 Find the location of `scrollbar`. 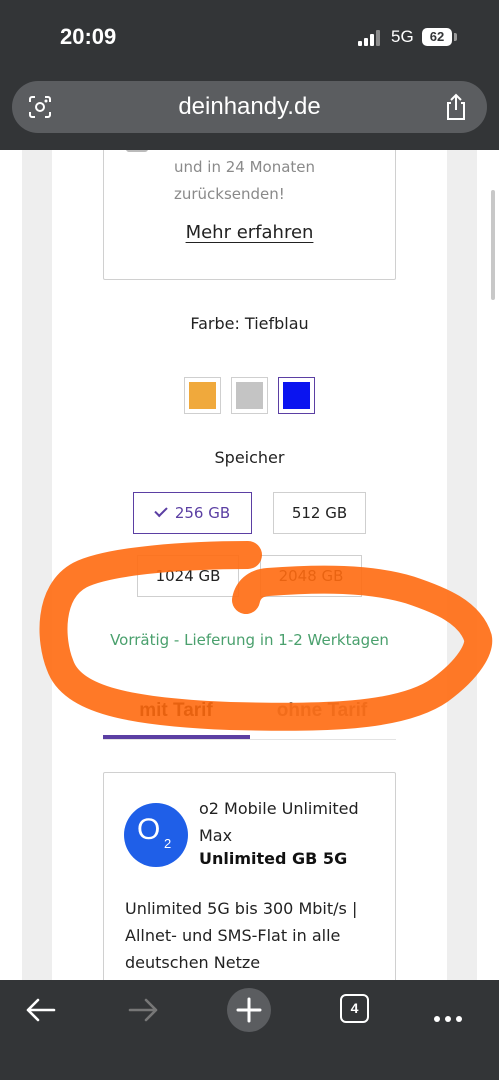

scrollbar is located at coordinates (493, 245).